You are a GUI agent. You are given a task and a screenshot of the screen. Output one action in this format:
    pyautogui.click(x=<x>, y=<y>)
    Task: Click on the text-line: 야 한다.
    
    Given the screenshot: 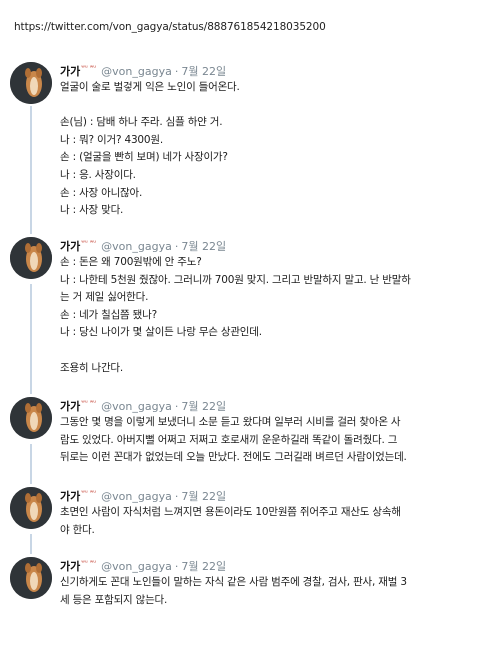 What is the action you would take?
    pyautogui.click(x=77, y=529)
    